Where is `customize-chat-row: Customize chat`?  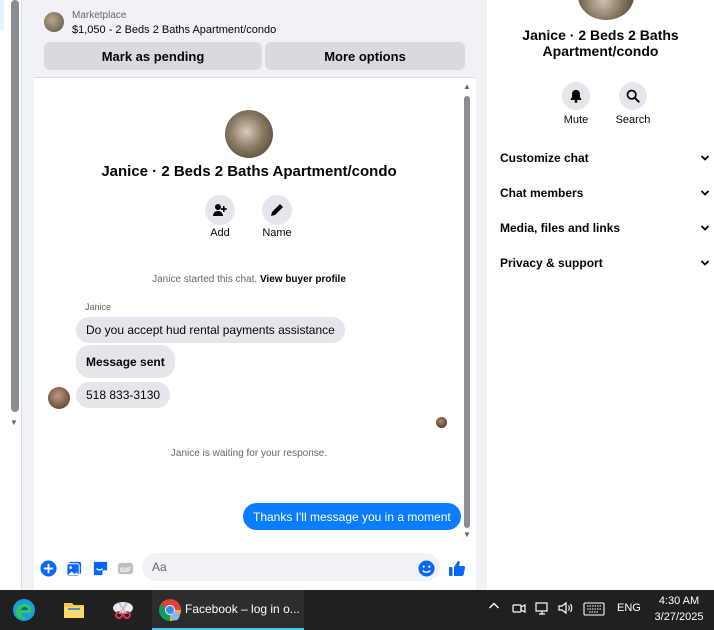 customize-chat-row: Customize chat is located at coordinates (605, 158).